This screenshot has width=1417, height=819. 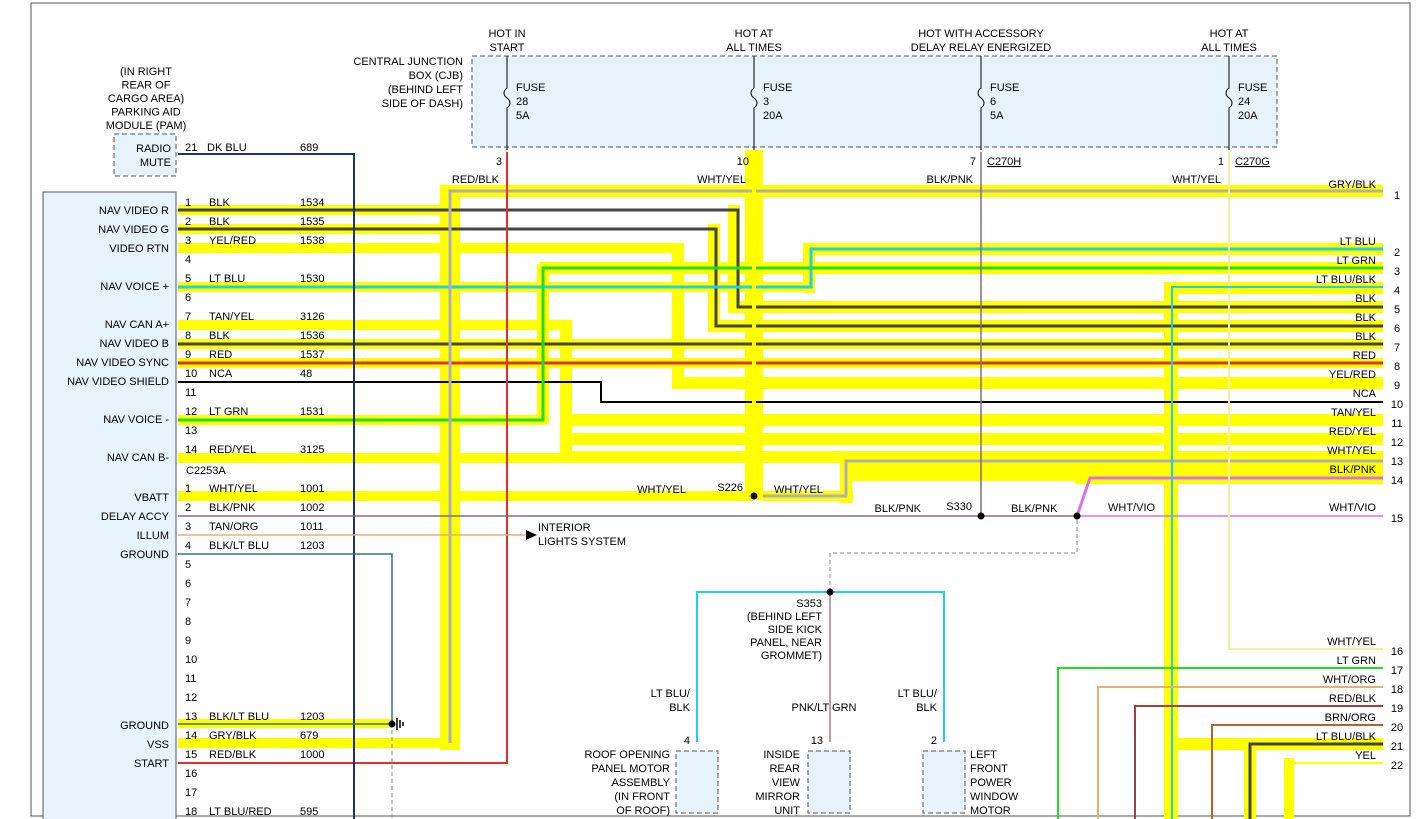 What do you see at coordinates (1346, 737) in the screenshot?
I see `right-wire-color: LT BLU/BLK` at bounding box center [1346, 737].